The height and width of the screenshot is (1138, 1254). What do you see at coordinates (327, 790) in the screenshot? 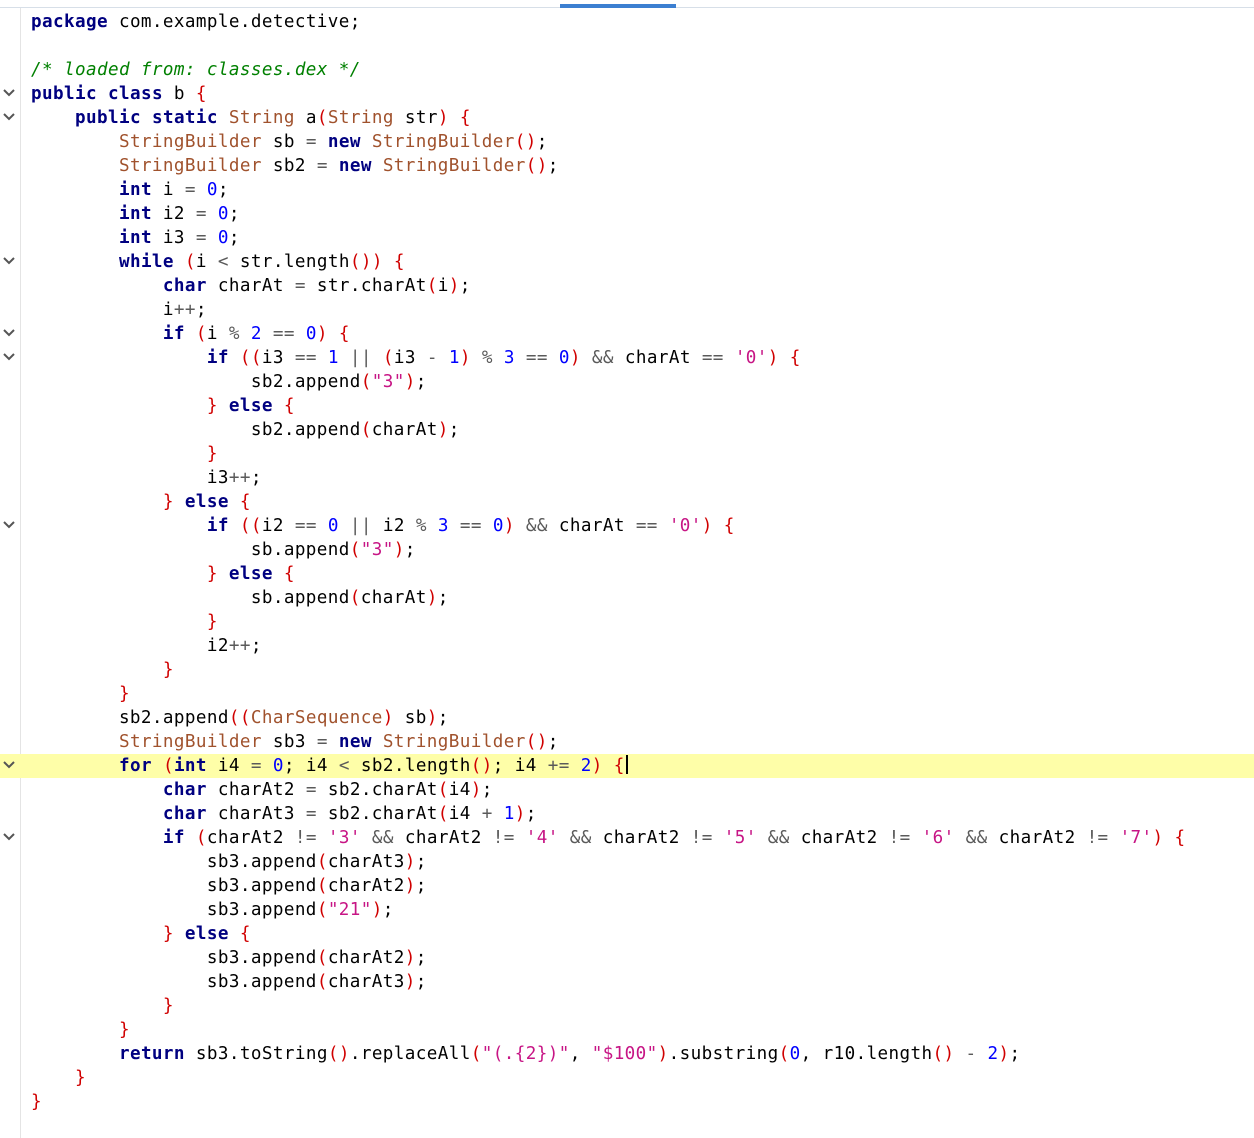
I see `code-text: char charAt2 = sb2.charAt(i4);` at bounding box center [327, 790].